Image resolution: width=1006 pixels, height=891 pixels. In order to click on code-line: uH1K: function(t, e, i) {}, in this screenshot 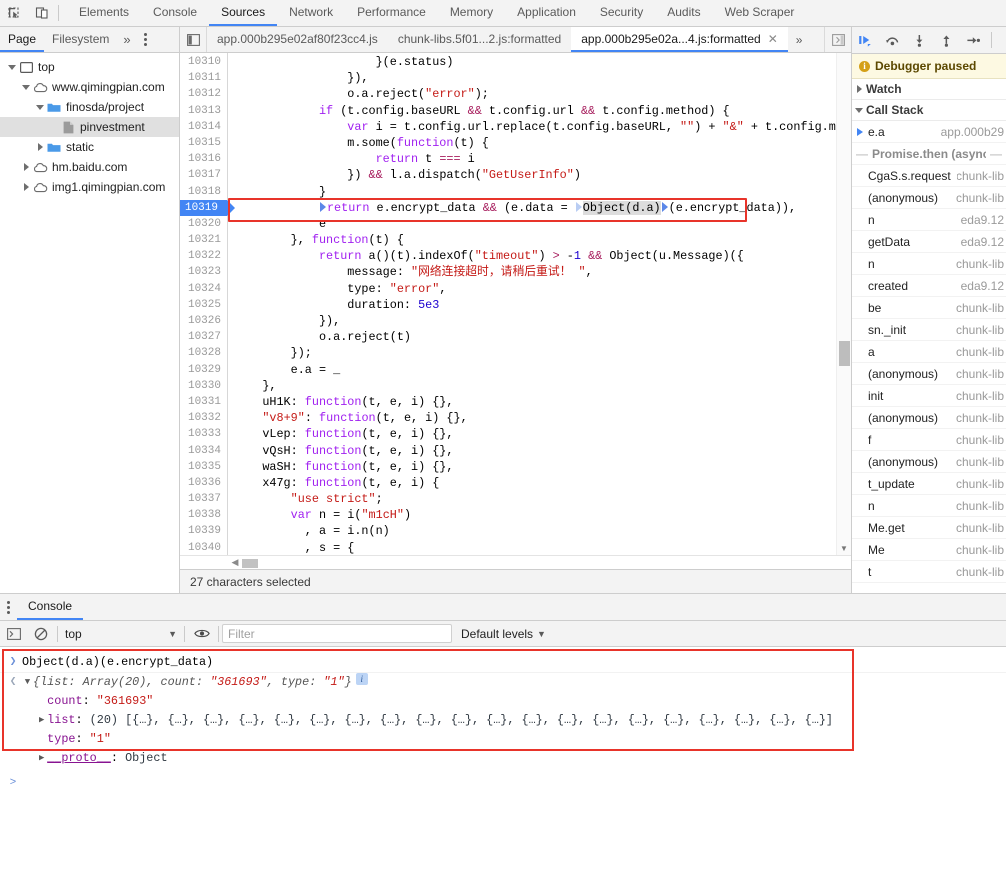, I will do `click(542, 402)`.